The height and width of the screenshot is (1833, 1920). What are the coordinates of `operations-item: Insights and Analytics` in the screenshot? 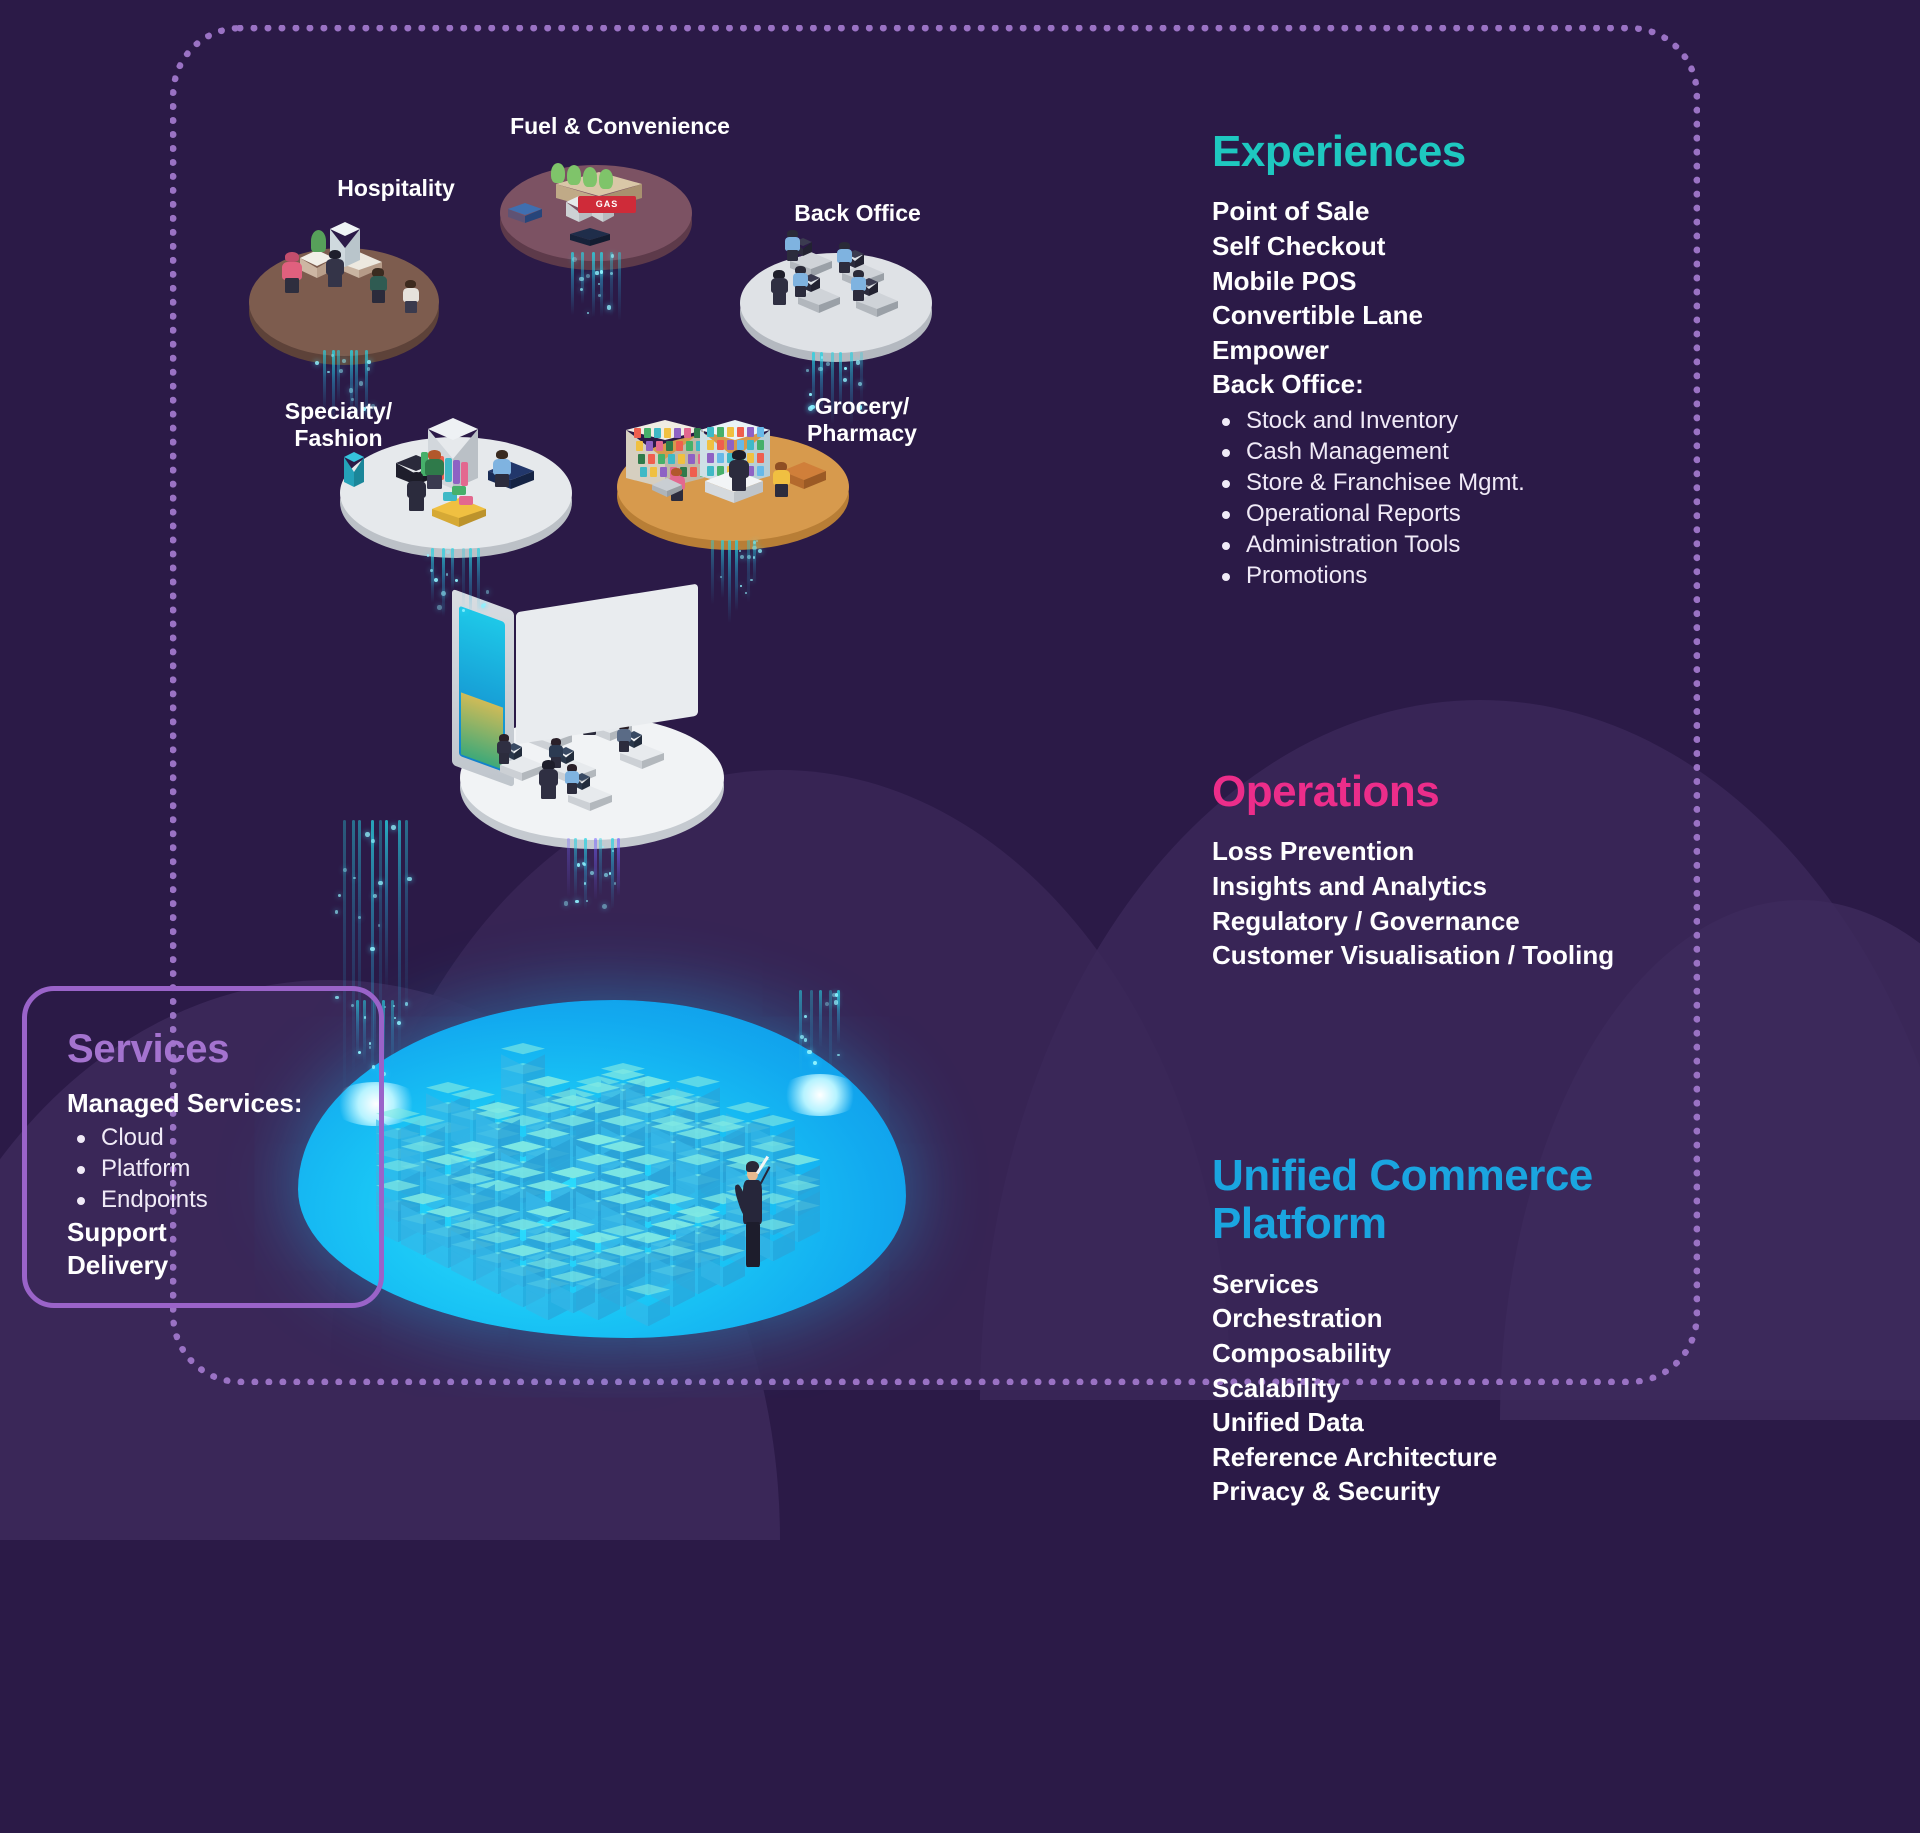 It's located at (1349, 885).